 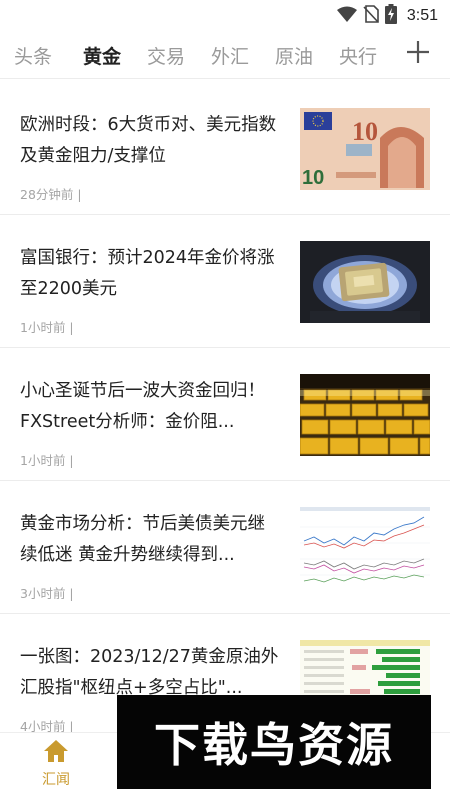 I want to click on nav-home: 汇闻, so click(x=56, y=764).